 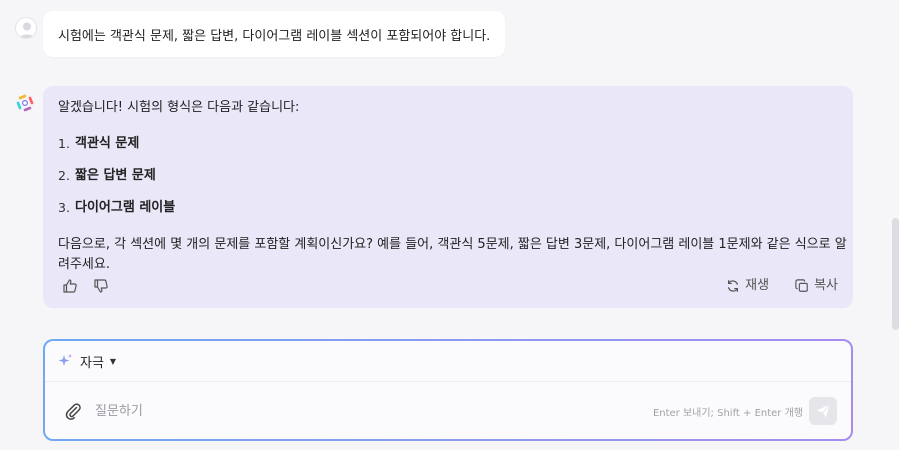 I want to click on input-row: Enter 보내기; Shift + Enter 개행, so click(x=448, y=411).